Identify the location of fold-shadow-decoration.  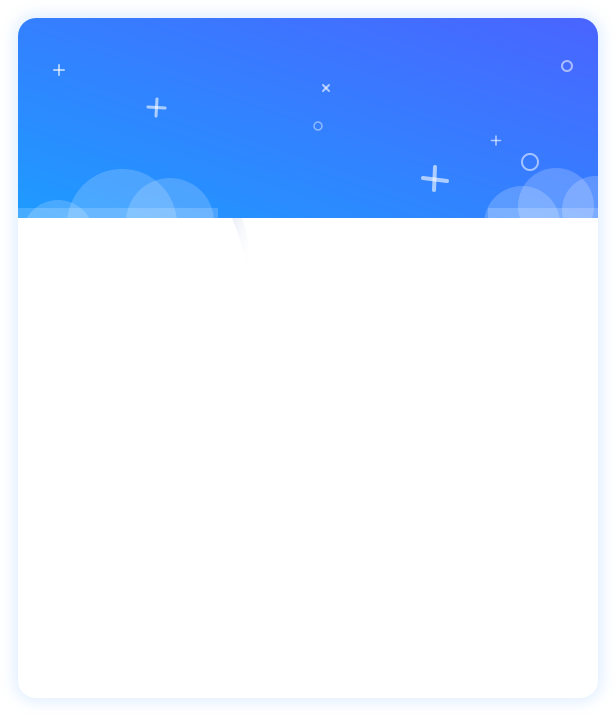
(241, 247).